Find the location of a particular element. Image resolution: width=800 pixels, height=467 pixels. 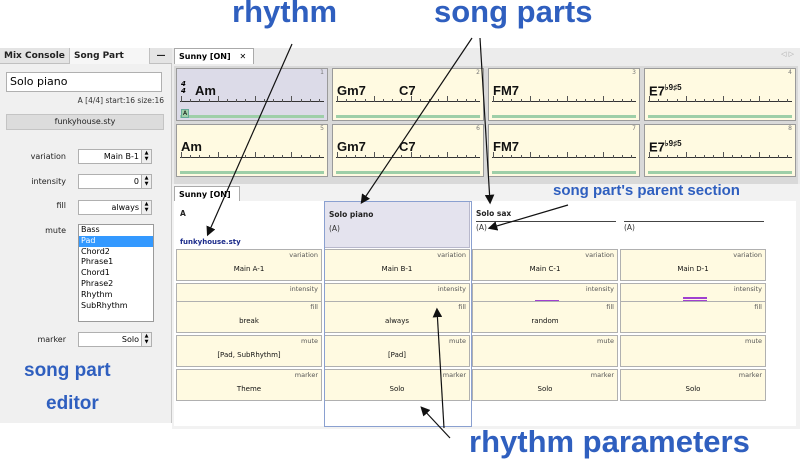

arrow-rhythm is located at coordinates (249, 140).